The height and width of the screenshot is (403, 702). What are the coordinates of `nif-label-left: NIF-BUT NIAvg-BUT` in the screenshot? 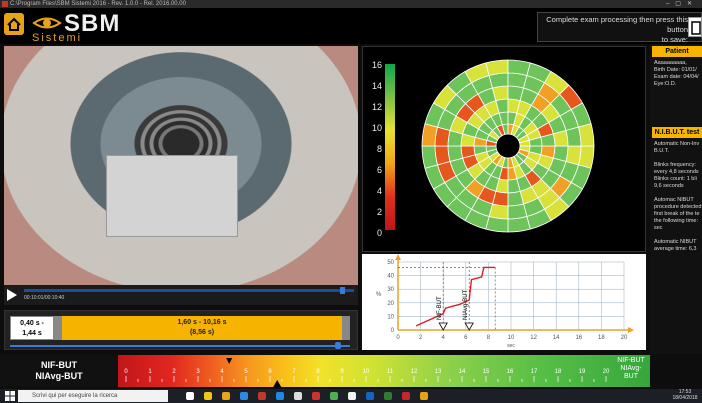 It's located at (59, 371).